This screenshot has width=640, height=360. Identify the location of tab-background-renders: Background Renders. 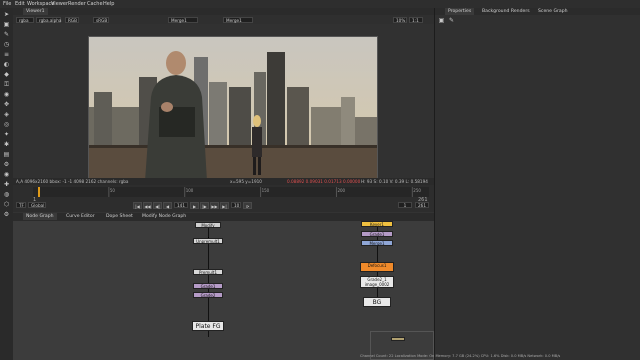
(506, 11).